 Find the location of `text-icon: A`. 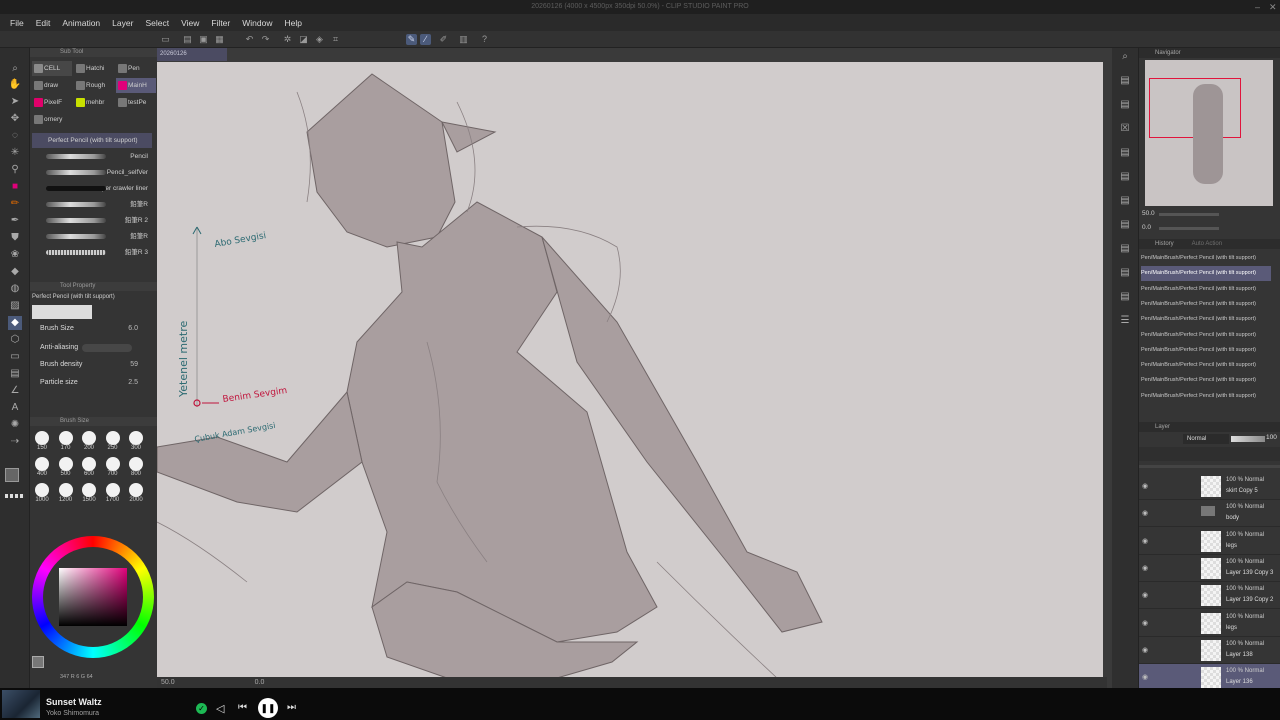

text-icon: A is located at coordinates (15, 408).